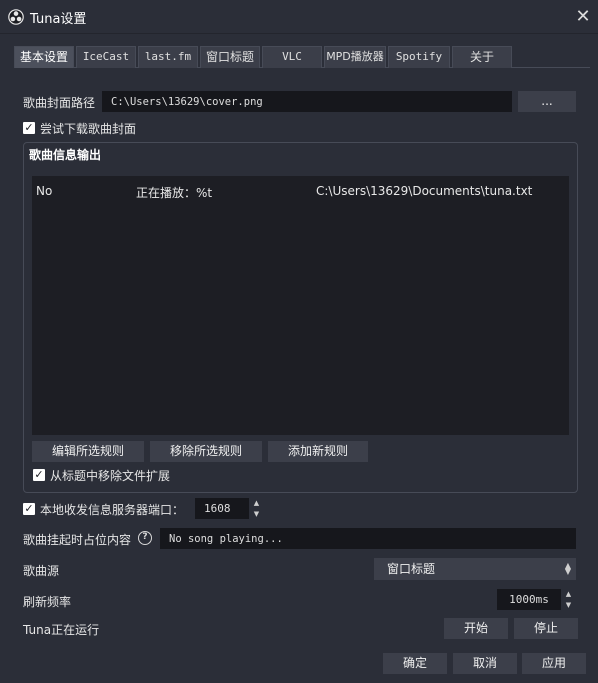 The image size is (598, 683). Describe the element at coordinates (168, 57) in the screenshot. I see `tab-lastfm: last.fm` at that location.